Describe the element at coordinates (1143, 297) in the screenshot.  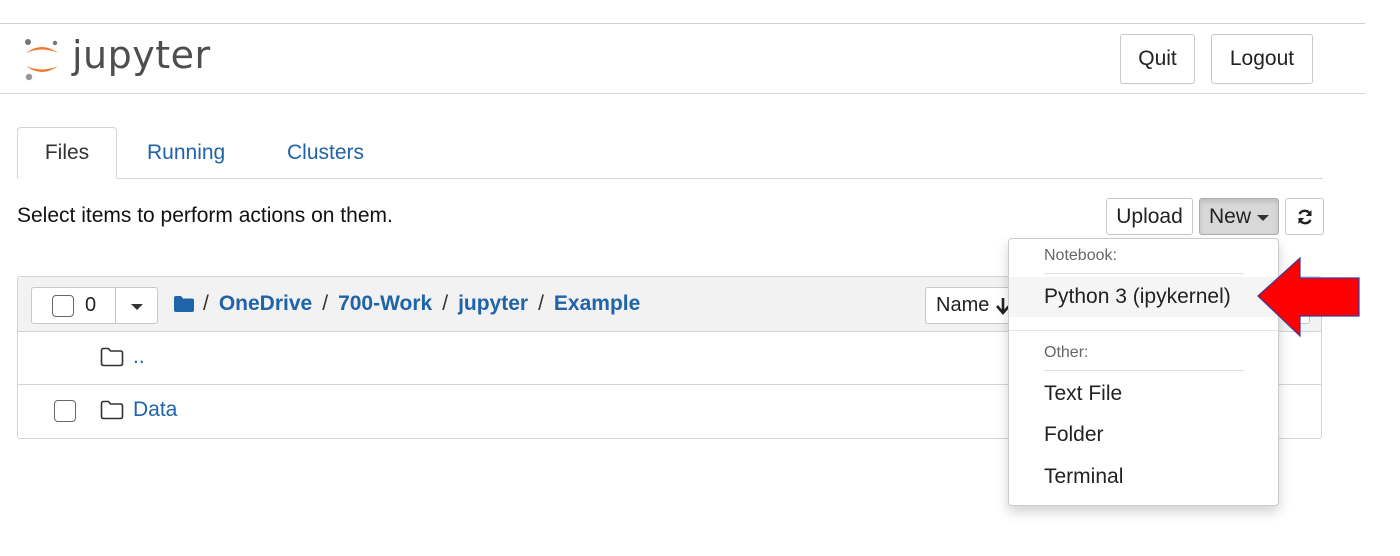
I see `menu-item-python3-ipykernel: Python 3 (ipykernel)` at that location.